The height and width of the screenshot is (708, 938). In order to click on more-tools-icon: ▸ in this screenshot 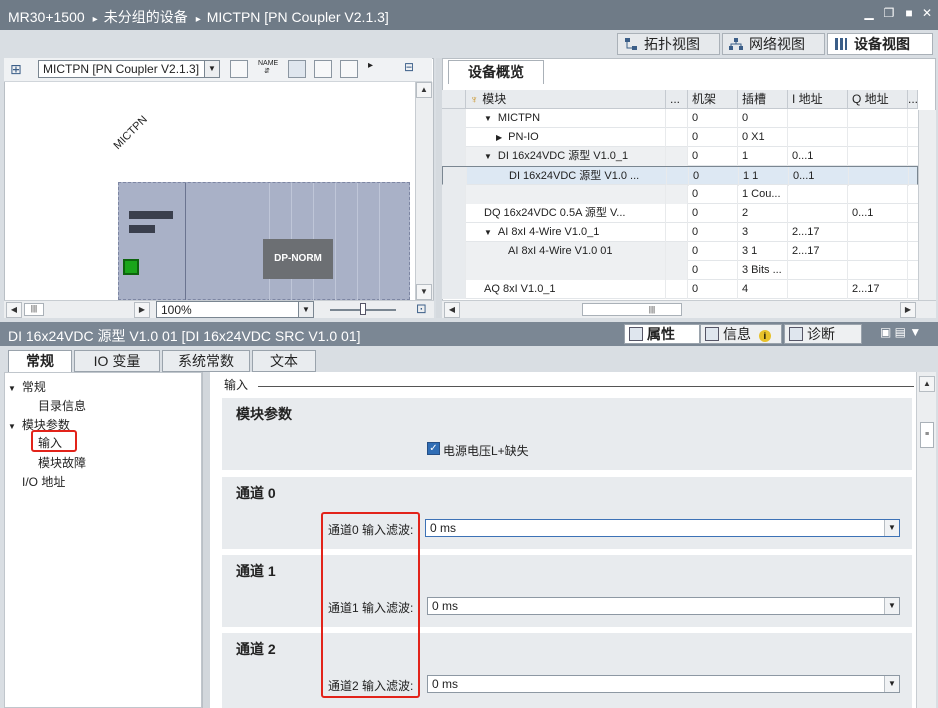, I will do `click(370, 65)`.